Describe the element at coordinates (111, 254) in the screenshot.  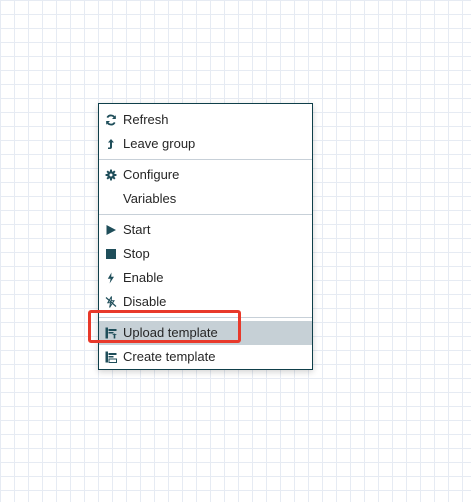
I see `stop-icon` at that location.